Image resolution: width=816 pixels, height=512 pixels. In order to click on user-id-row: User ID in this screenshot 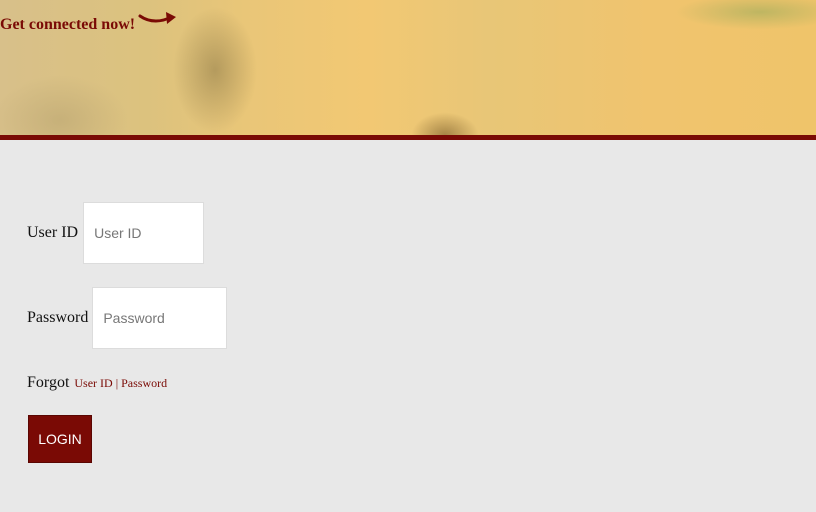, I will do `click(116, 233)`.